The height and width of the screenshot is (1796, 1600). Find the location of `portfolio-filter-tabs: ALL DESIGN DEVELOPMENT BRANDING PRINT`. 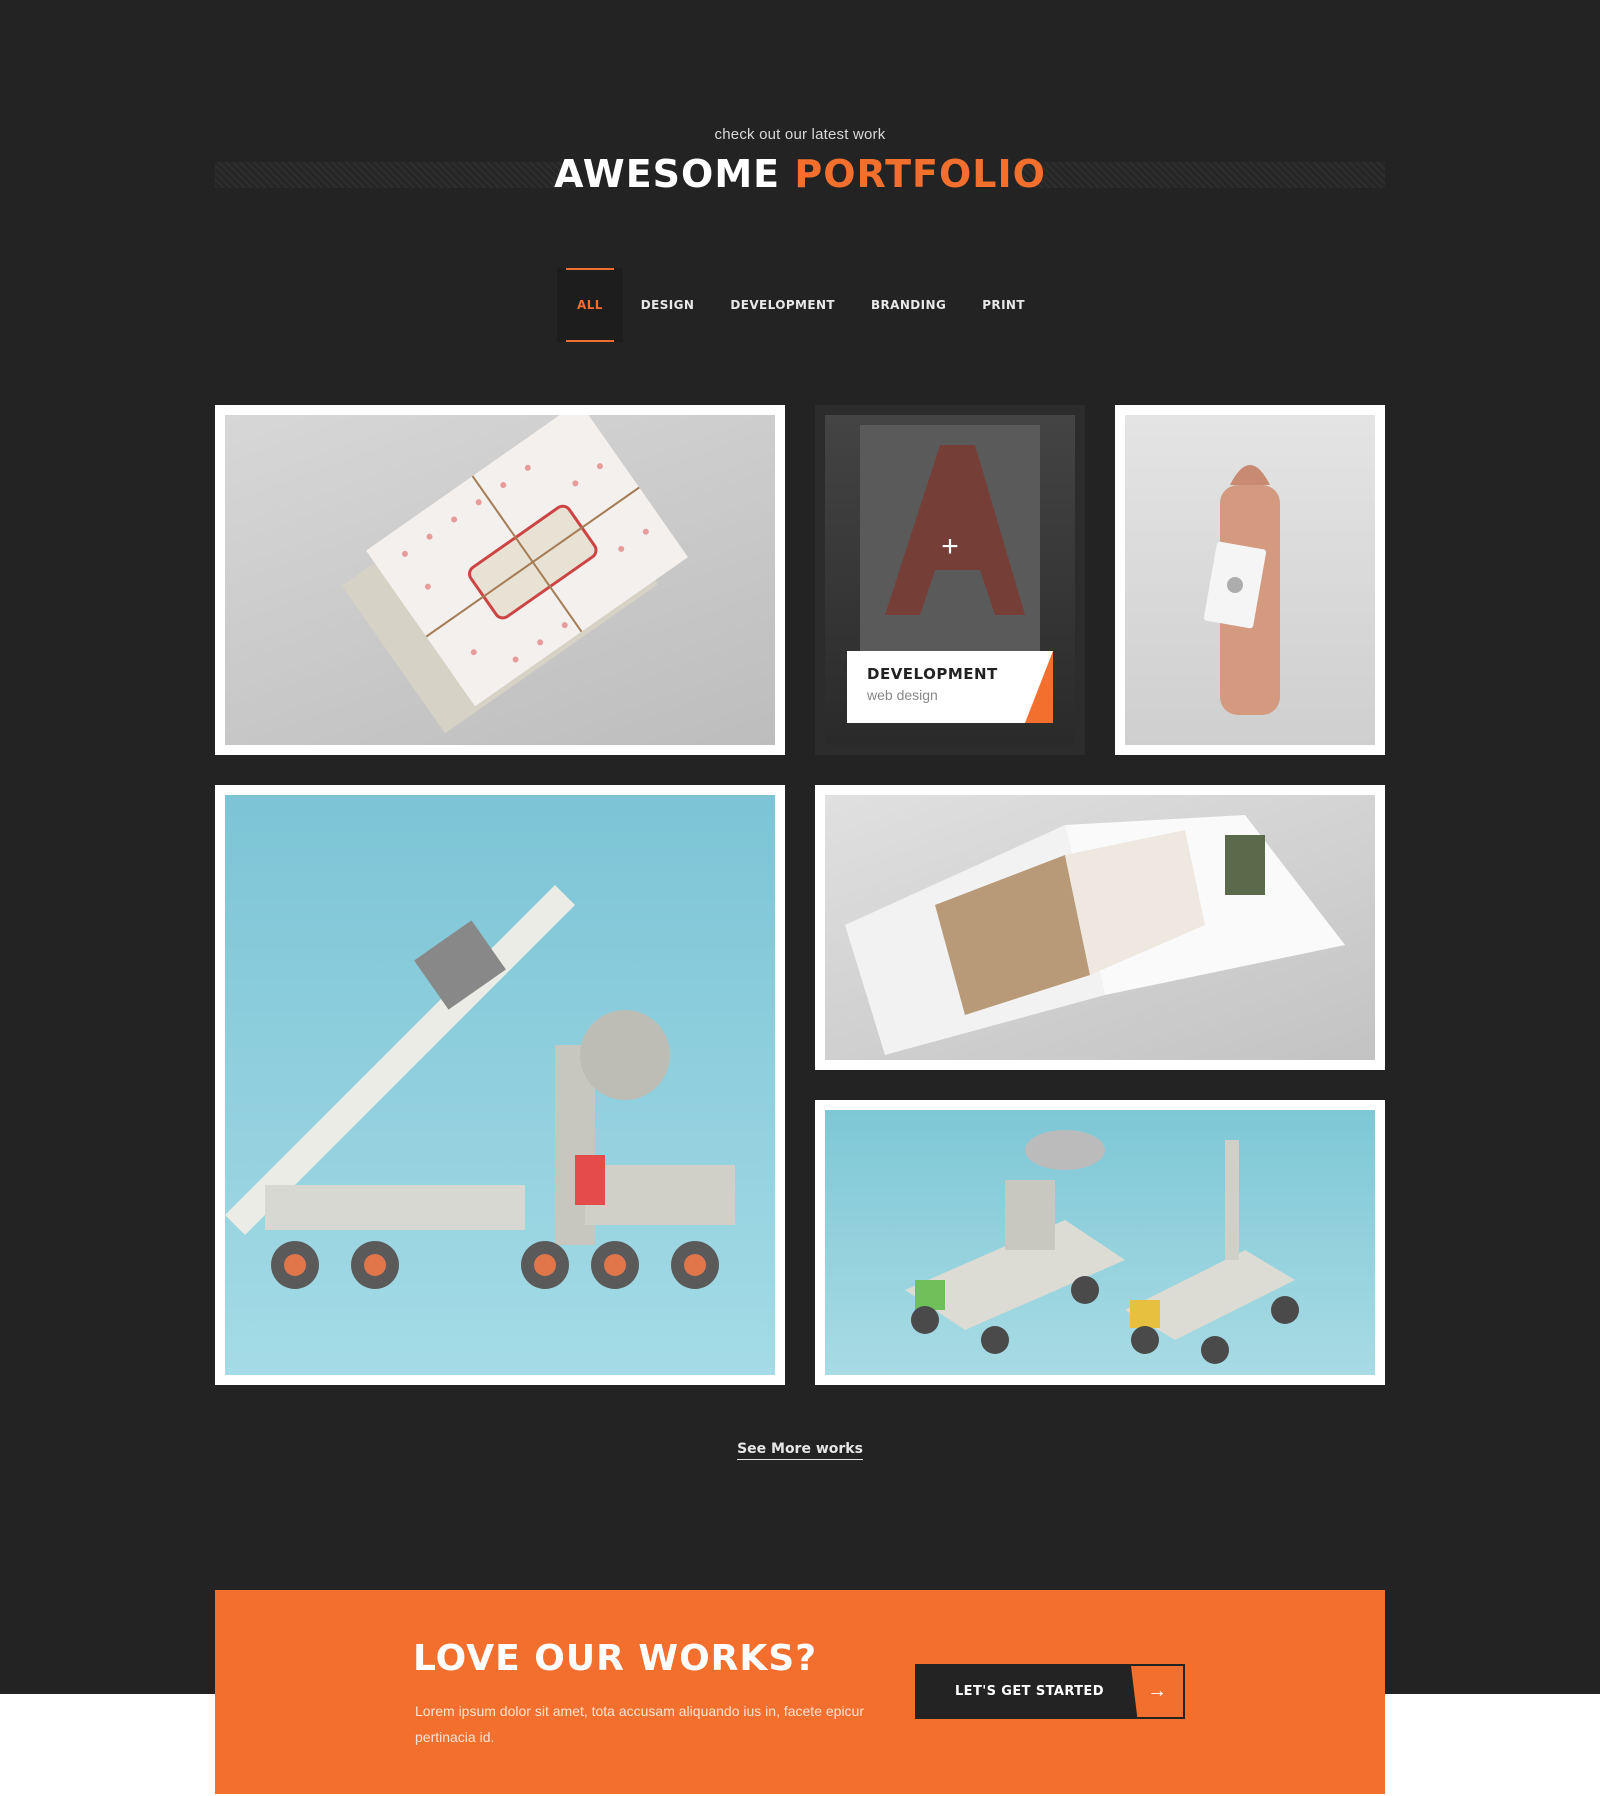

portfolio-filter-tabs: ALL DESIGN DEVELOPMENT BRANDING PRINT is located at coordinates (800, 305).